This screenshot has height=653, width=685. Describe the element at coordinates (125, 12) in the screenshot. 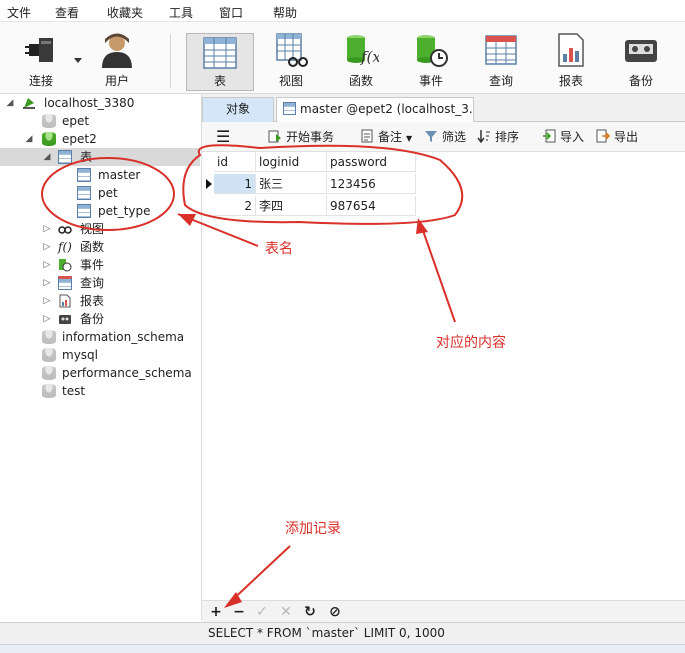

I see `menu-favorites: 收藏夹` at that location.